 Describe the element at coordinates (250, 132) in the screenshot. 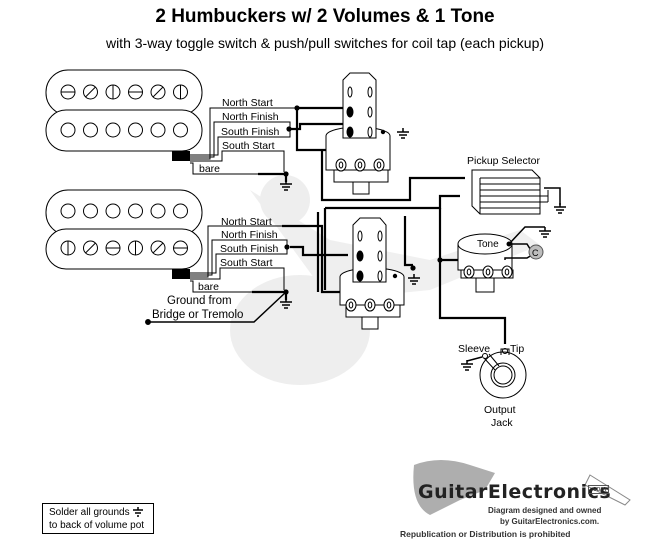

I see `neck-south-finish-label: South Finish` at that location.